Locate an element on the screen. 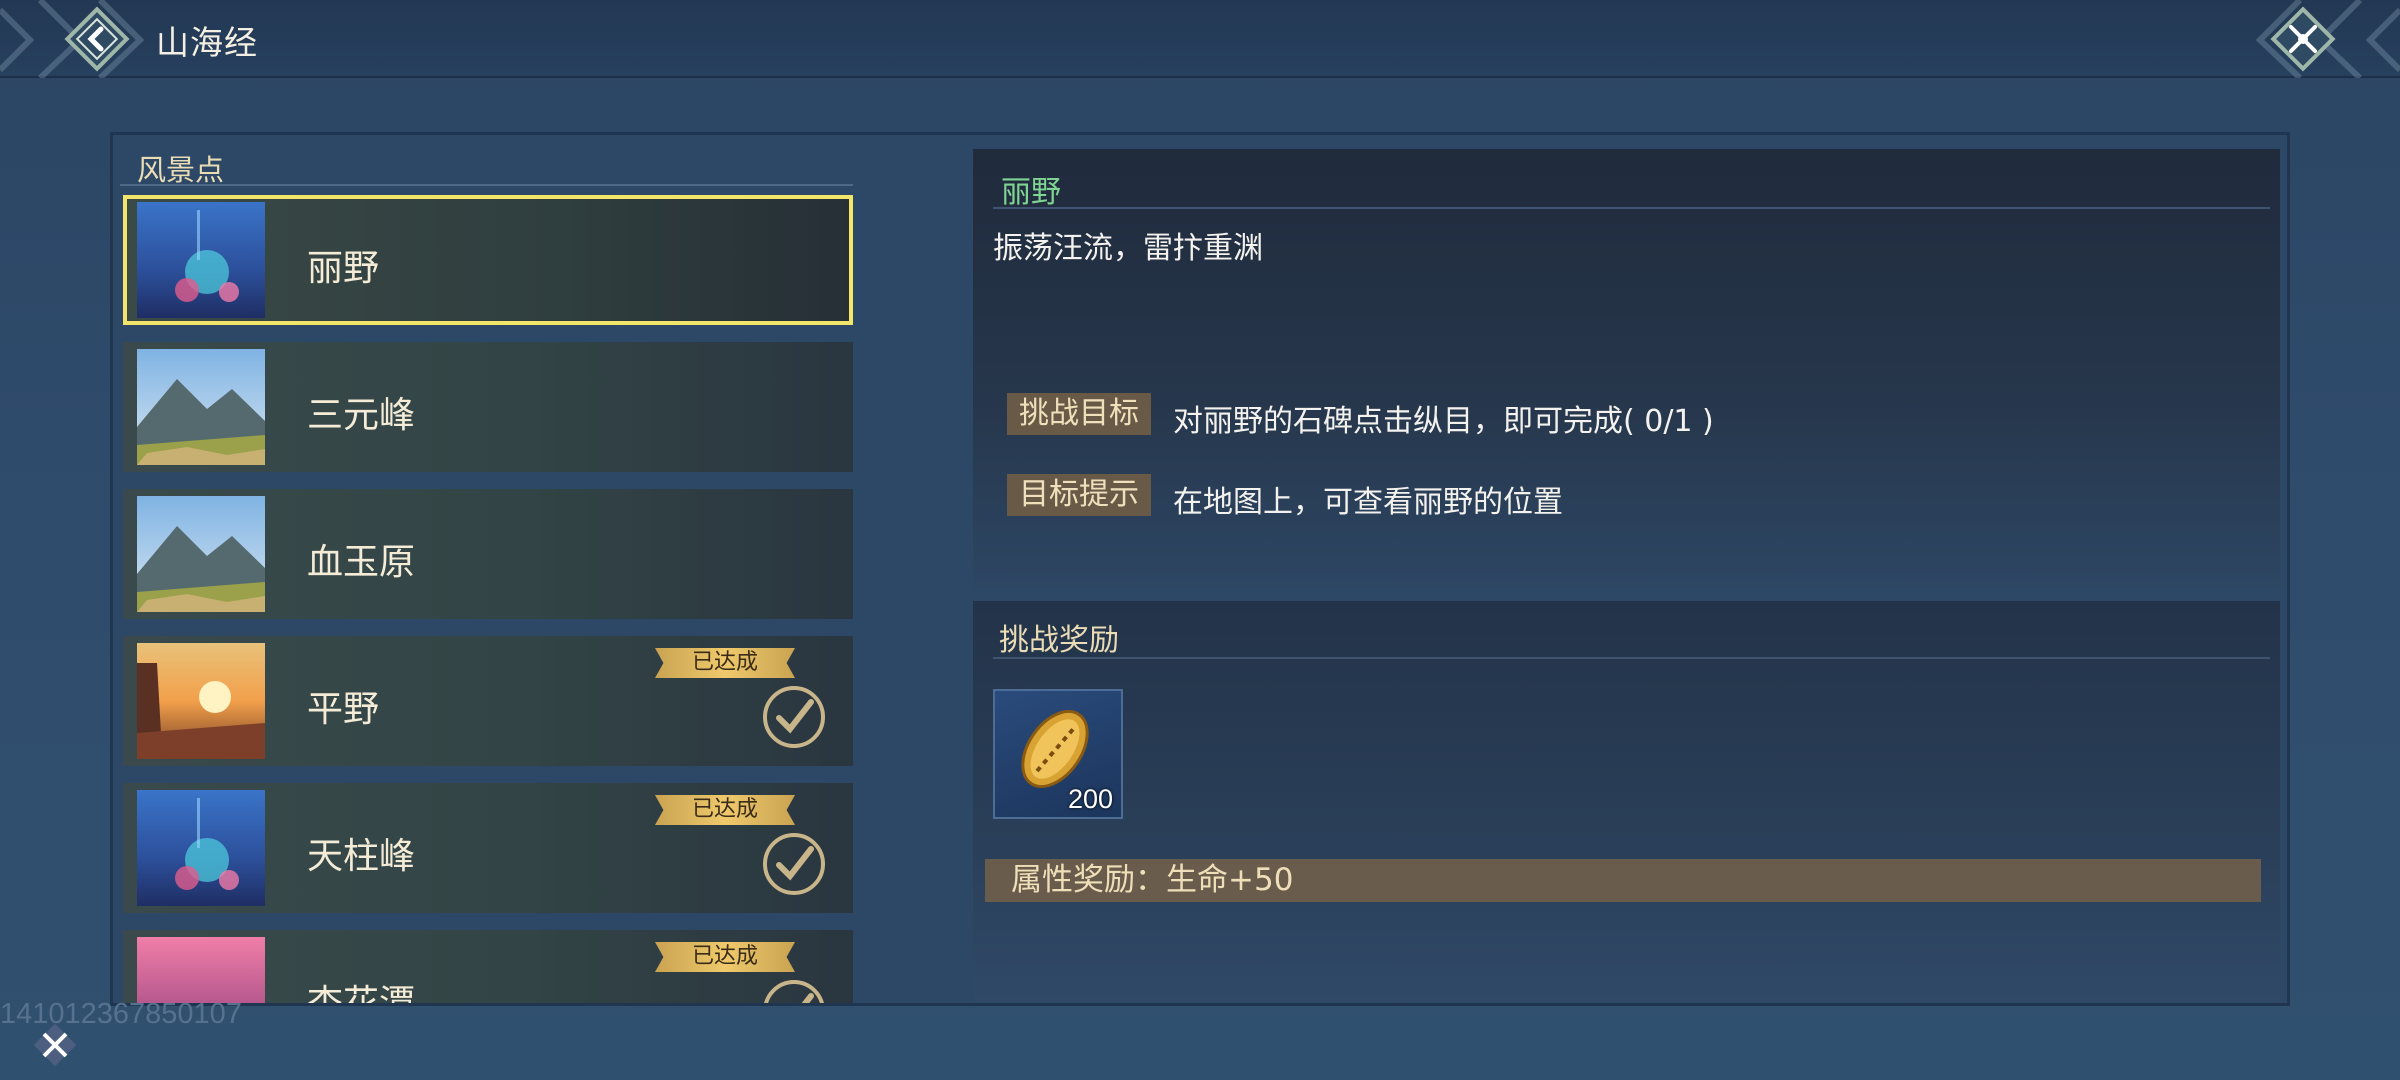 The image size is (2400, 1080). scenic-item-name: 平野 is located at coordinates (343, 709).